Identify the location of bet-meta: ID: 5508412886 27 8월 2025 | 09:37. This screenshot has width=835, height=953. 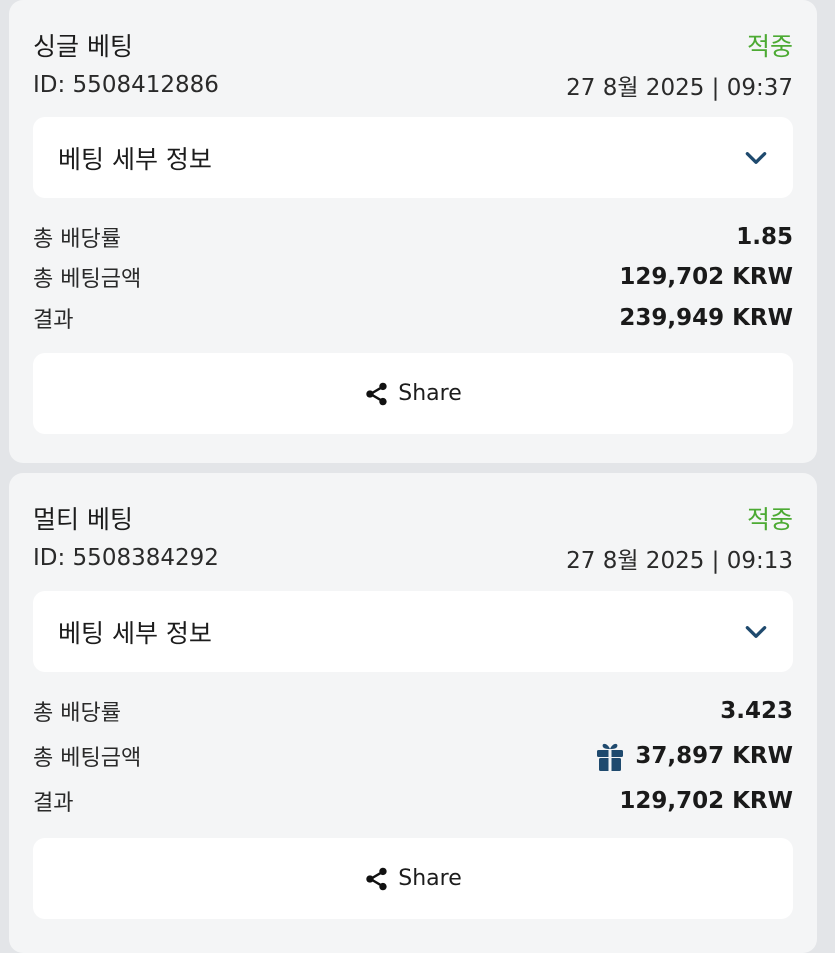
(413, 85).